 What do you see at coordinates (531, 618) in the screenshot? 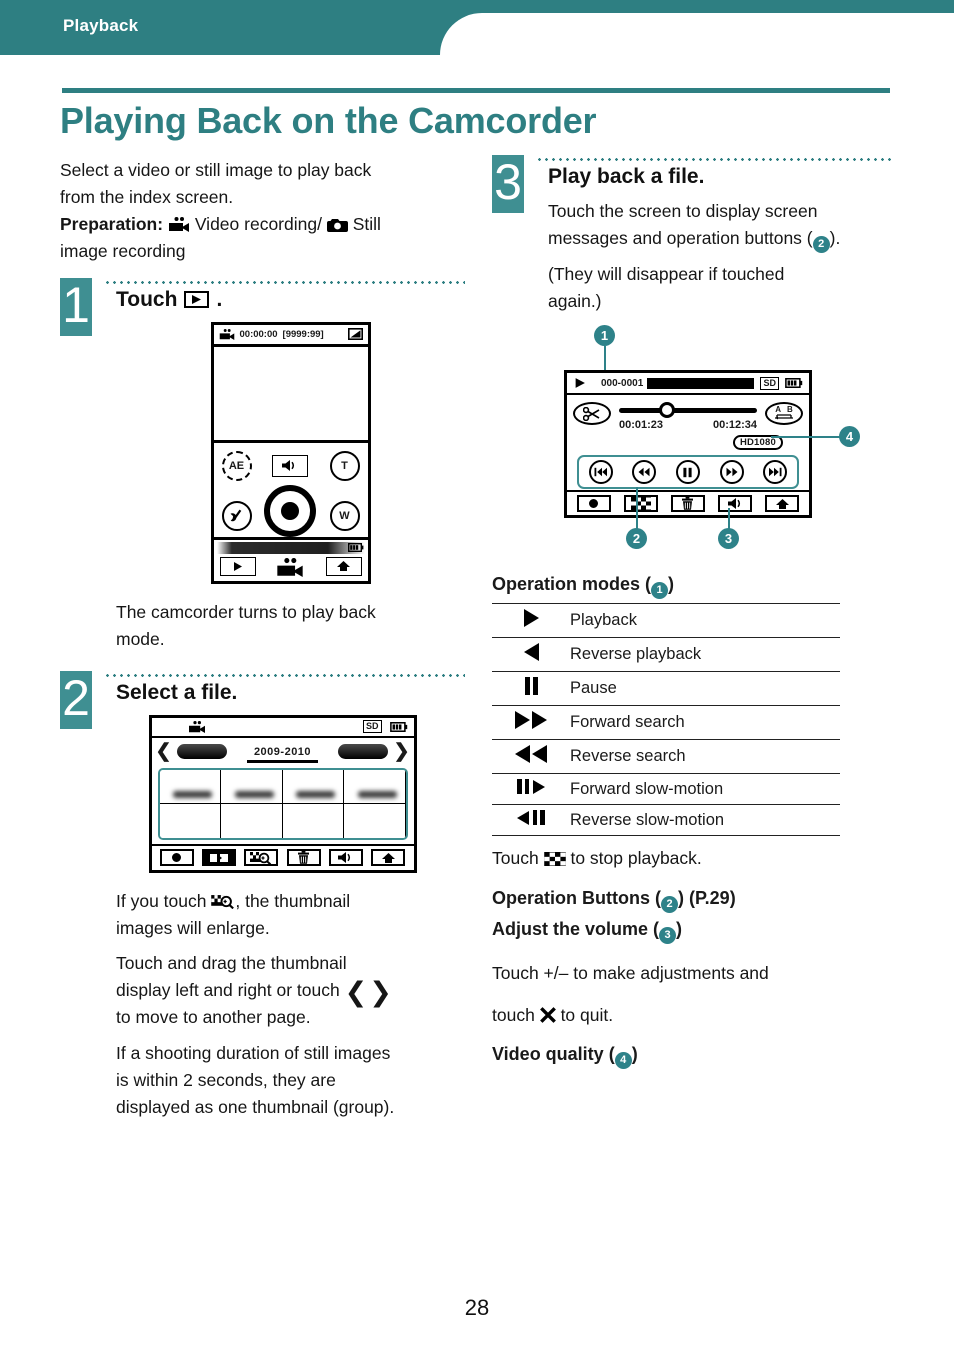
I see `play-icon` at bounding box center [531, 618].